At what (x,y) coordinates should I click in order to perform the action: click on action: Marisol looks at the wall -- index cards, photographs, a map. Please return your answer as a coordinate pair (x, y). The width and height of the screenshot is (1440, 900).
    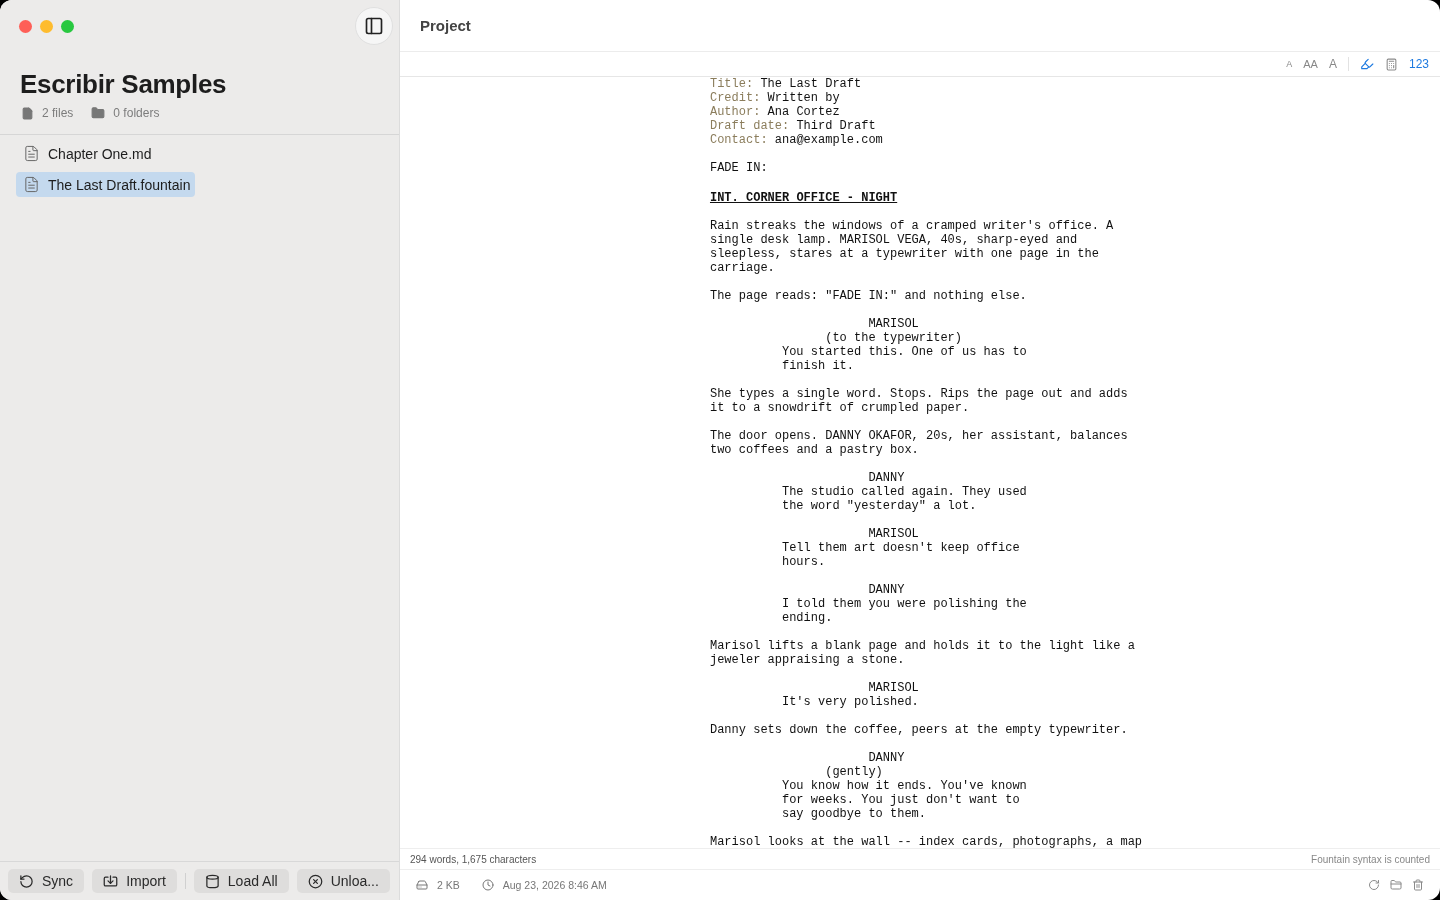
    Looking at the image, I should click on (926, 841).